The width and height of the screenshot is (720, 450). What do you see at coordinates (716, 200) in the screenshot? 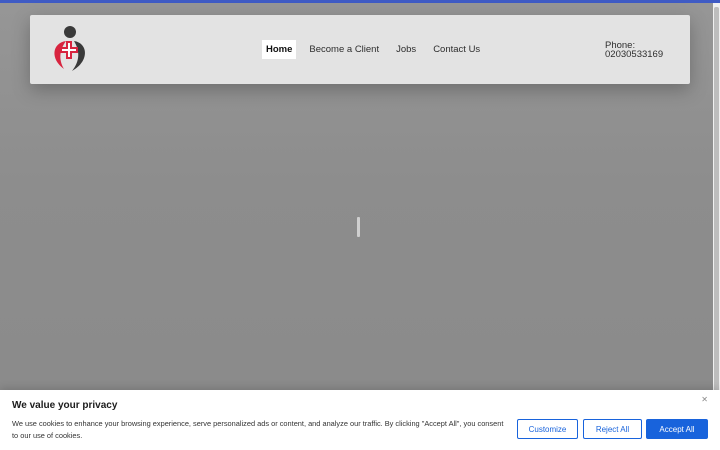
I see `scrollbar-thumb` at bounding box center [716, 200].